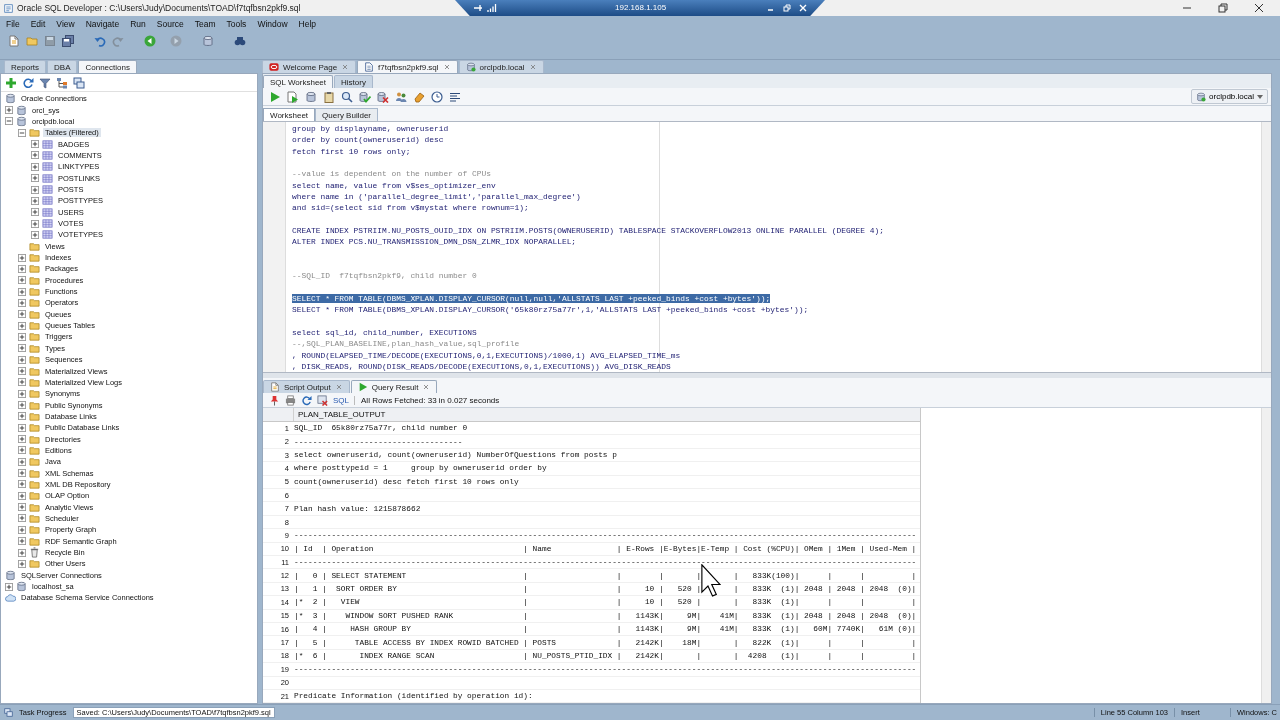 This screenshot has width=1280, height=720. I want to click on windows-icon, so click(79, 82).